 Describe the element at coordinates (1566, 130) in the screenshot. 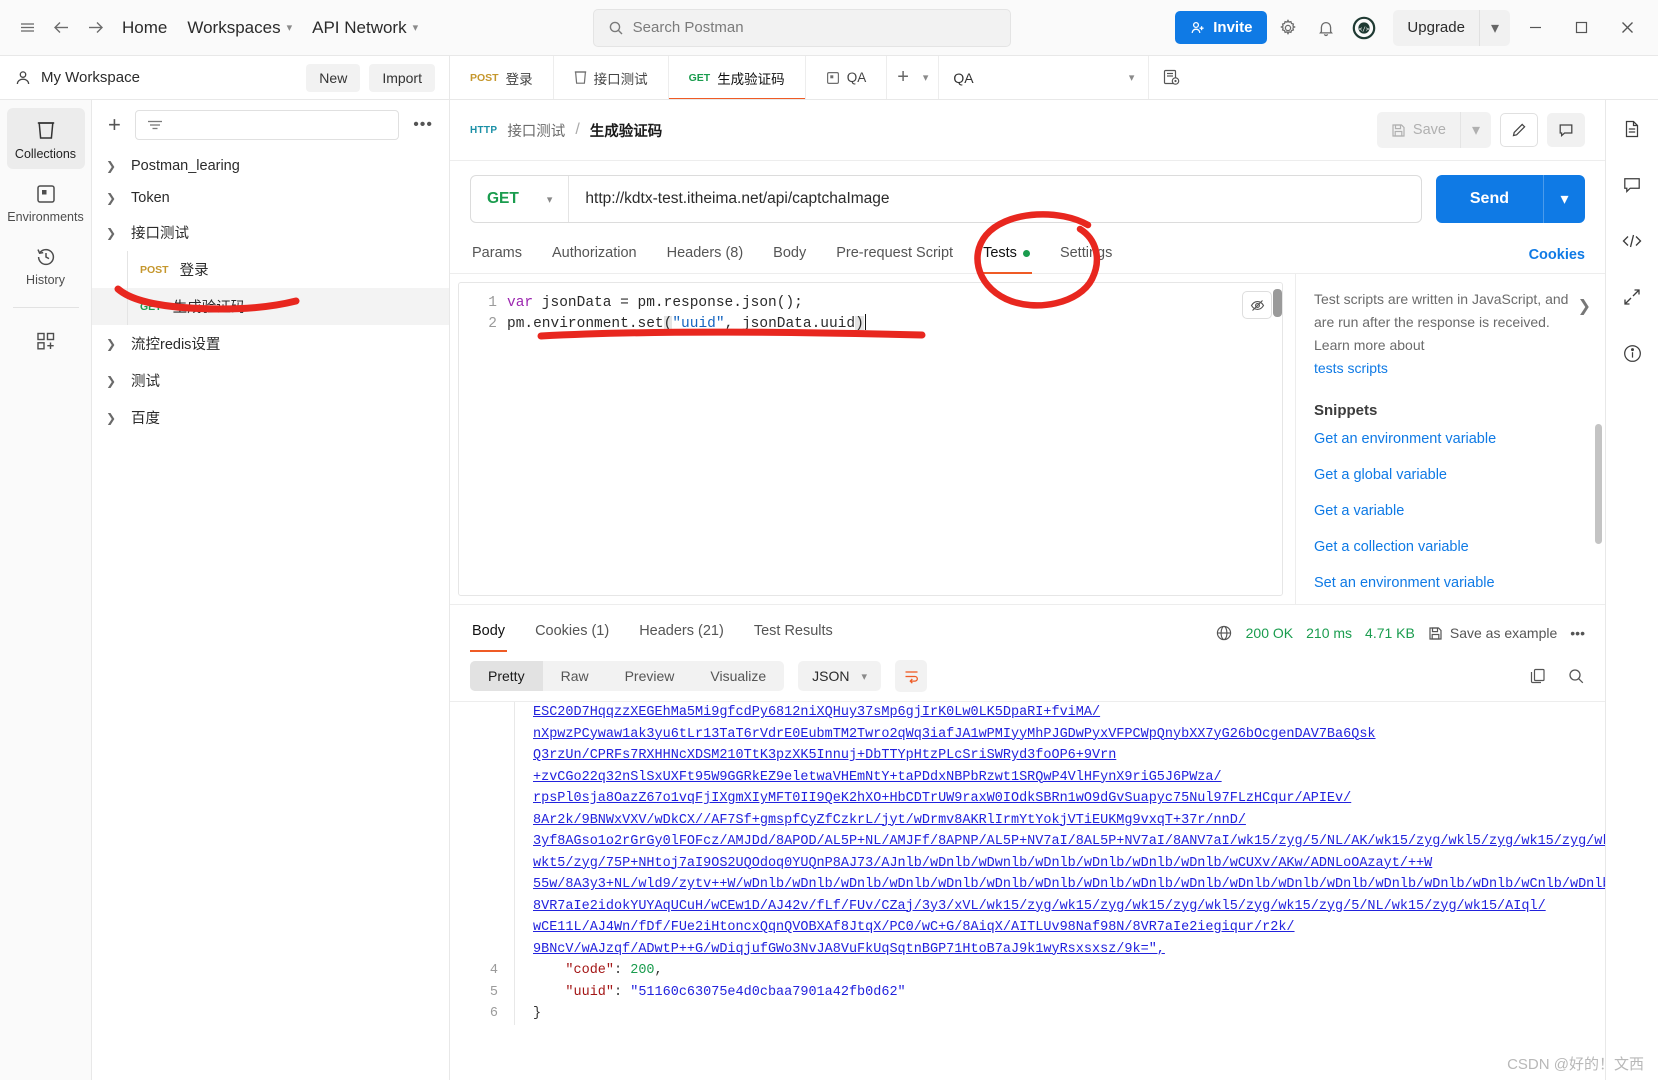

I see `comment-icon` at that location.